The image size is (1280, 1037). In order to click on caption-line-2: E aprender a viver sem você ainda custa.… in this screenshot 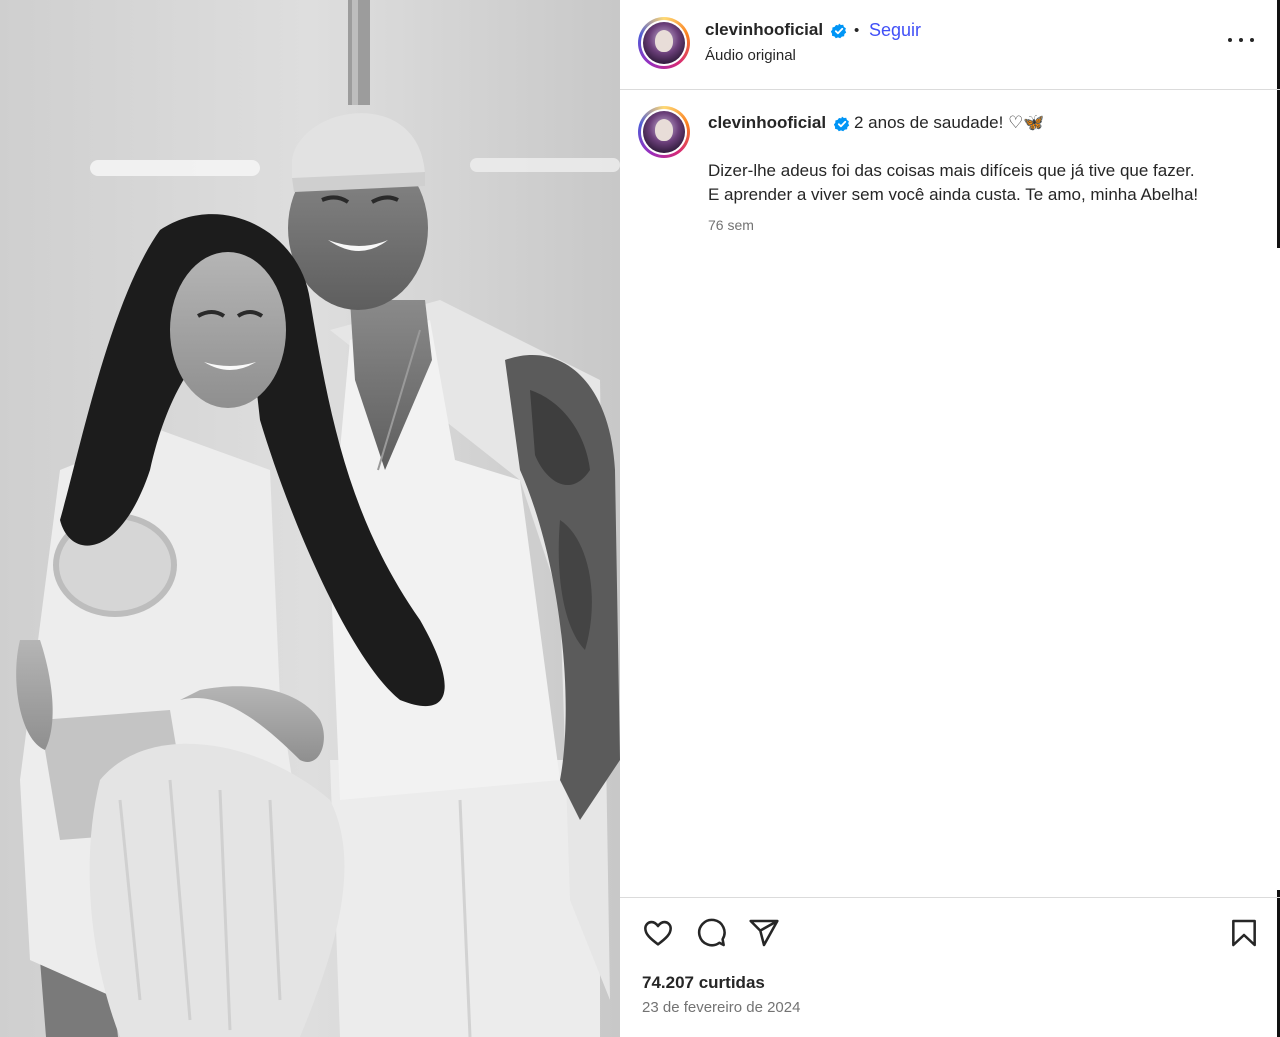, I will do `click(953, 194)`.